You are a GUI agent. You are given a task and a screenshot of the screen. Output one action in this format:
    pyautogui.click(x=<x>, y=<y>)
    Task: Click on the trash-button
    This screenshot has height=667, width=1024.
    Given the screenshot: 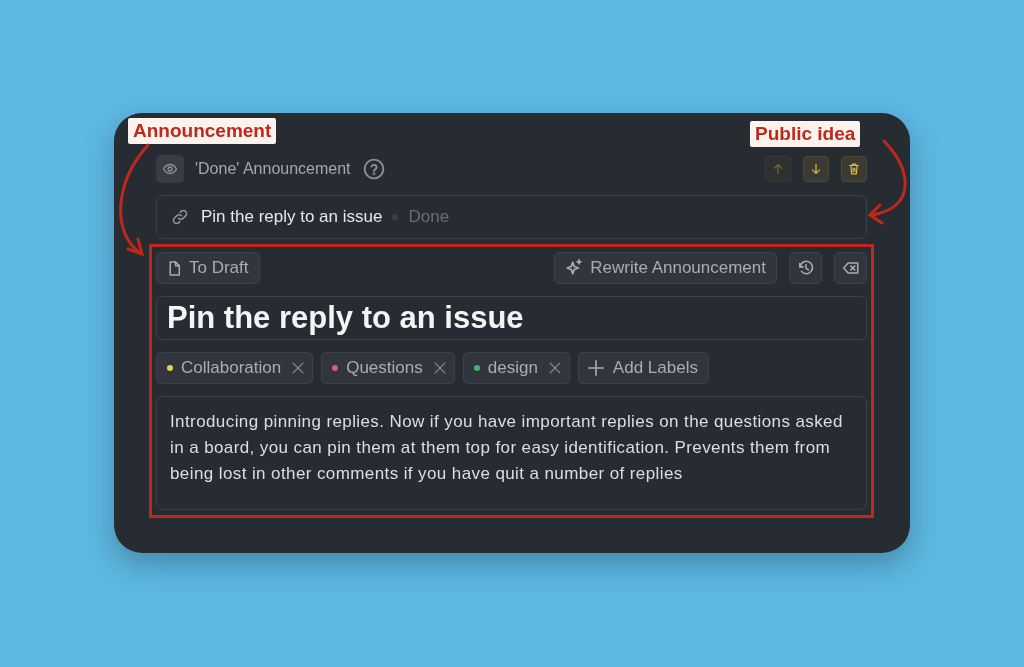 What is the action you would take?
    pyautogui.click(x=854, y=169)
    